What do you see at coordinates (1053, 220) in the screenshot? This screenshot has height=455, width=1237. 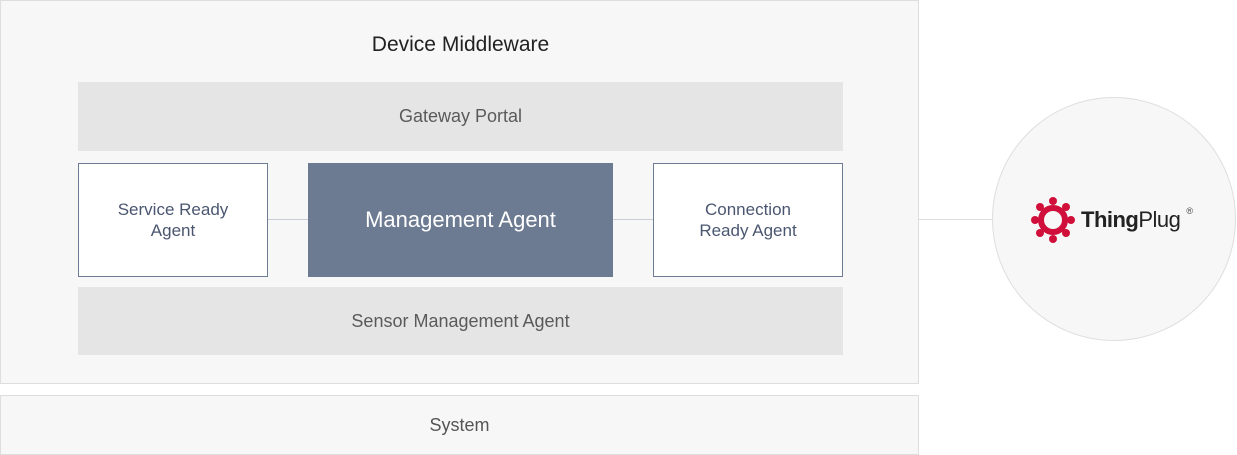 I see `thingplug-logo-icon` at bounding box center [1053, 220].